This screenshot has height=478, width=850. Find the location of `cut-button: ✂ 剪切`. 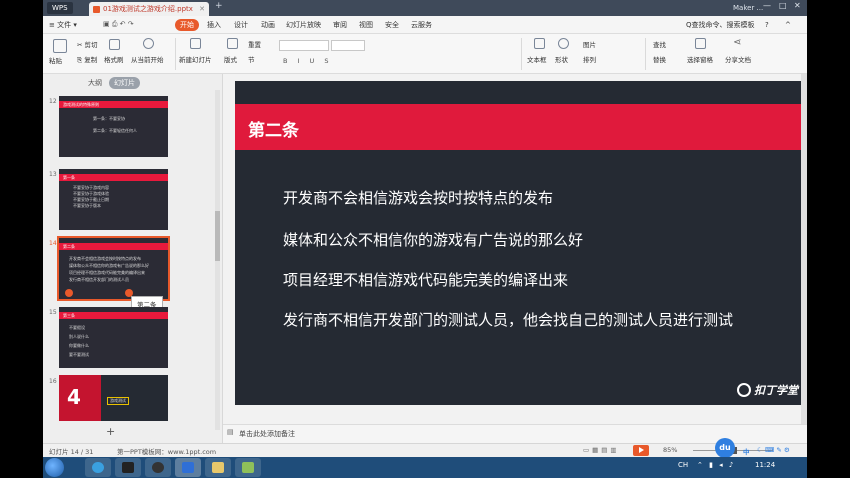

cut-button: ✂ 剪切 is located at coordinates (87, 45).